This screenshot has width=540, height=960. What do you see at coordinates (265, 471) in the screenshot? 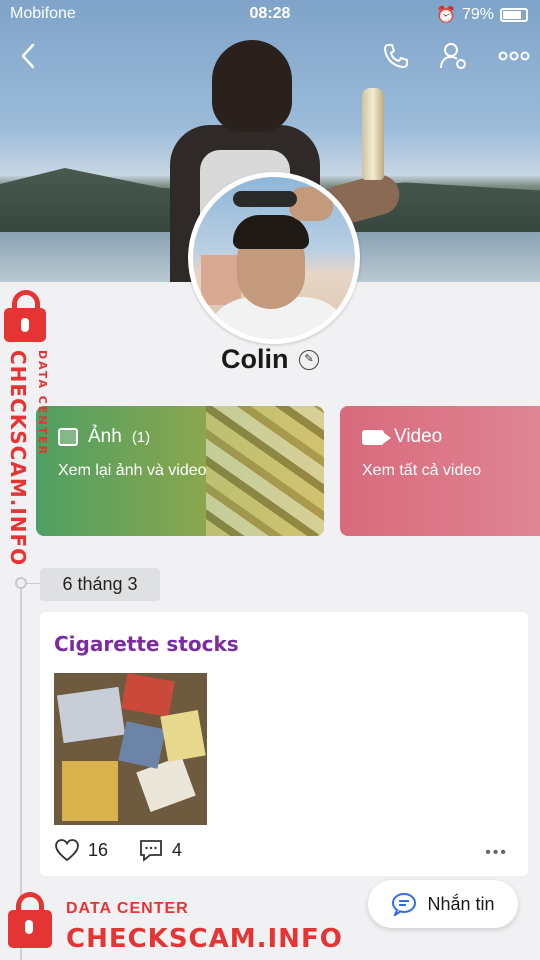
I see `photo-thumbnail` at bounding box center [265, 471].